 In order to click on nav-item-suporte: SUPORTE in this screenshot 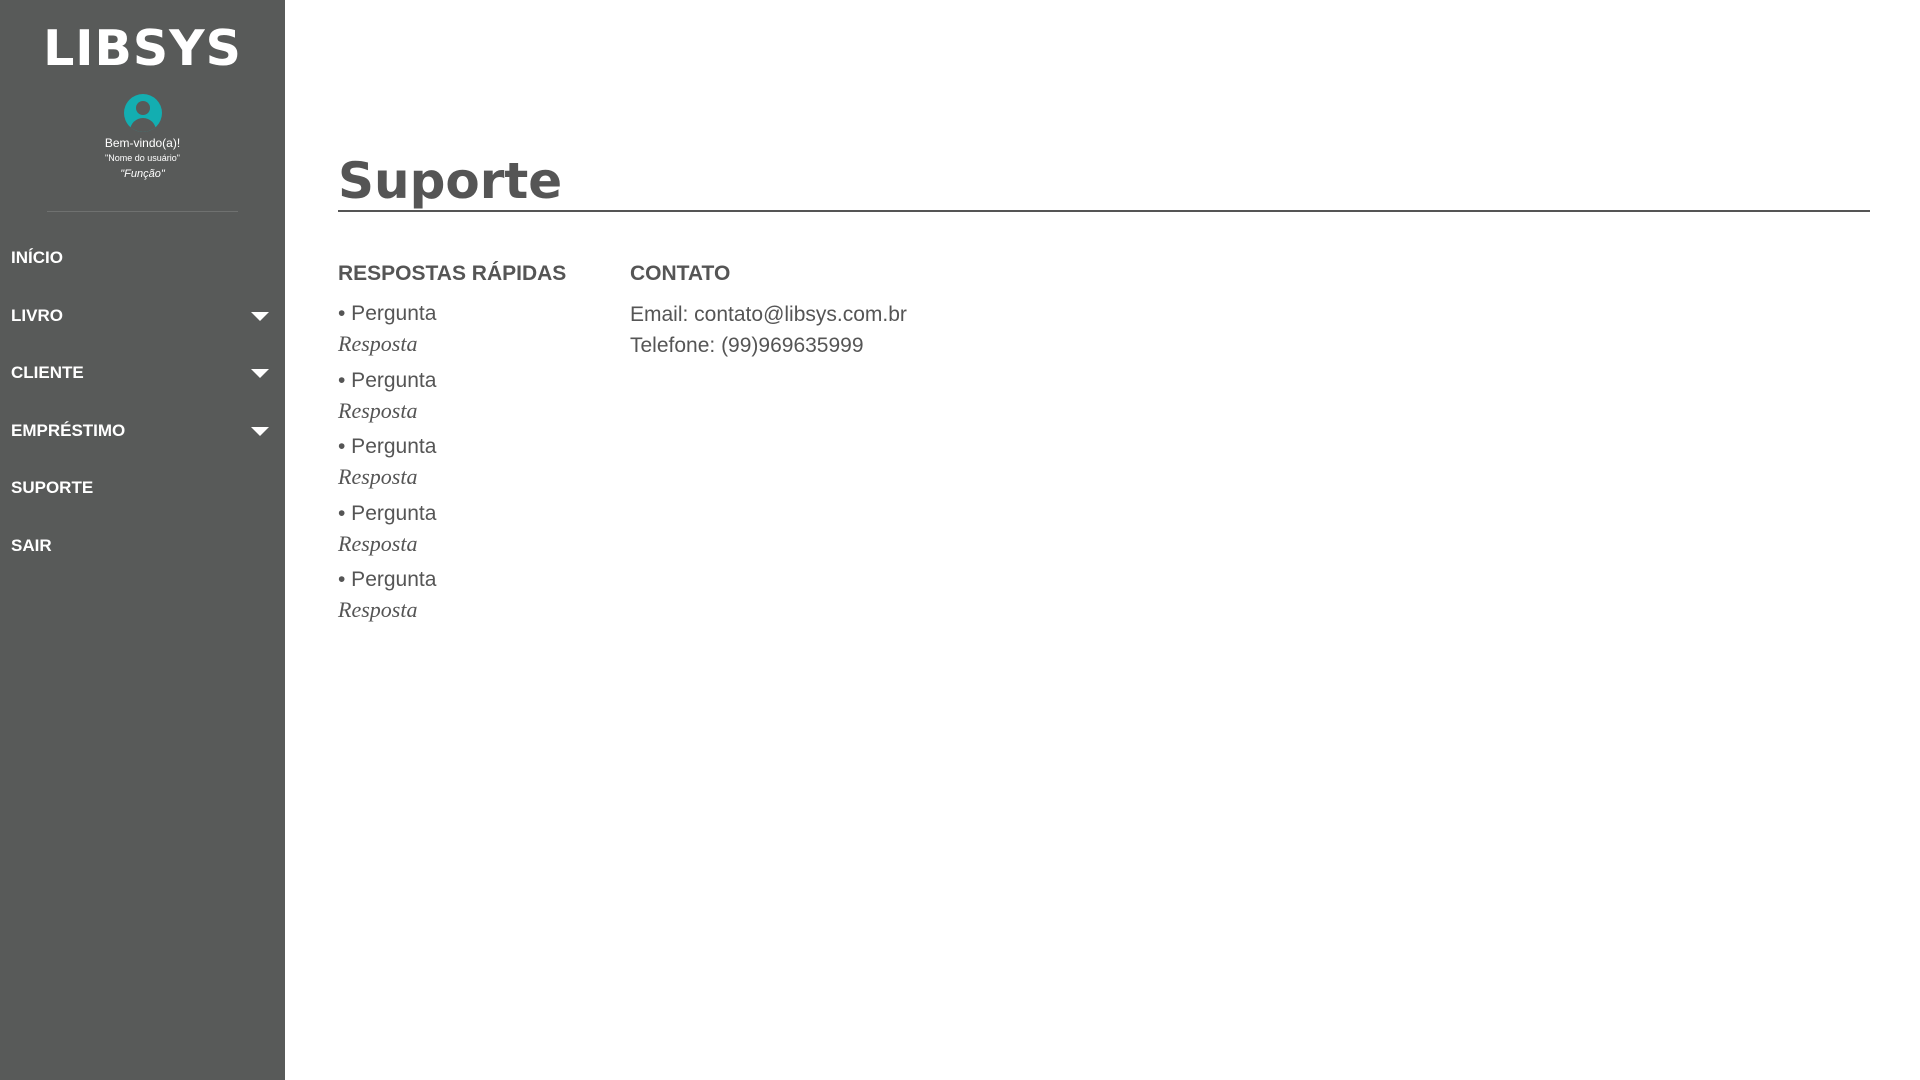, I will do `click(142, 499)`.